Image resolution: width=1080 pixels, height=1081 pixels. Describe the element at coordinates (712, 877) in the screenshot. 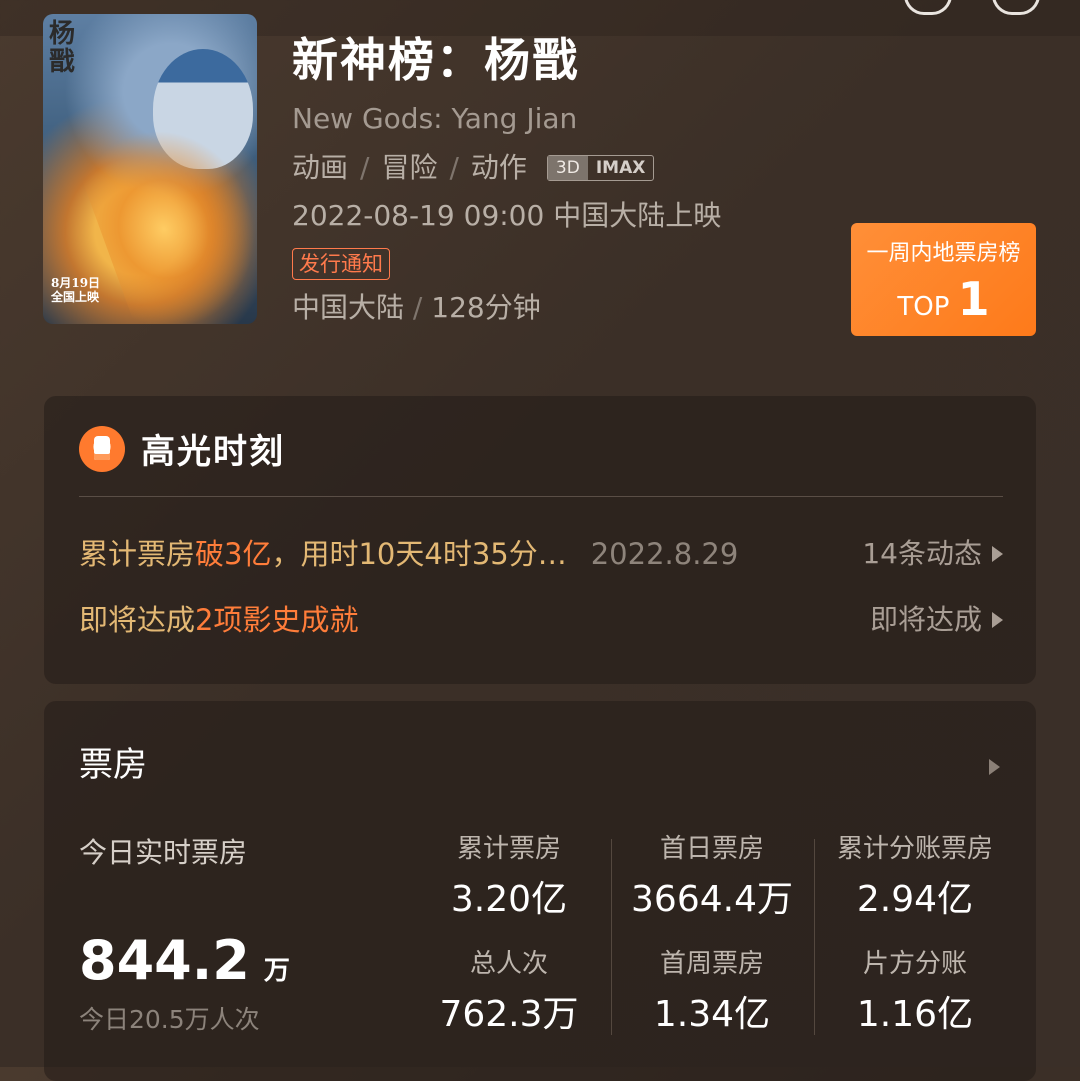

I see `stat-first-day: 首日票房 3664.4万` at that location.